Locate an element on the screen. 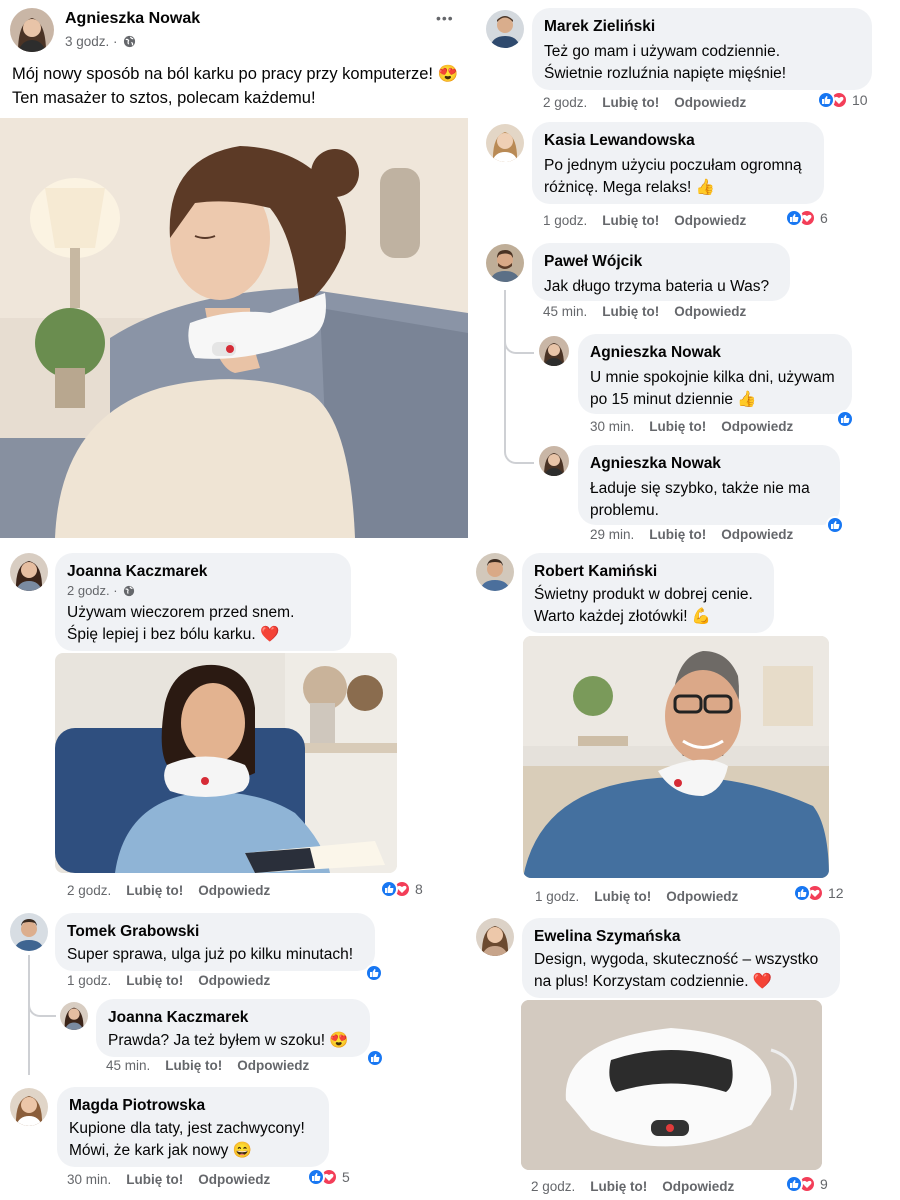  reactions: 8 is located at coordinates (401, 889).